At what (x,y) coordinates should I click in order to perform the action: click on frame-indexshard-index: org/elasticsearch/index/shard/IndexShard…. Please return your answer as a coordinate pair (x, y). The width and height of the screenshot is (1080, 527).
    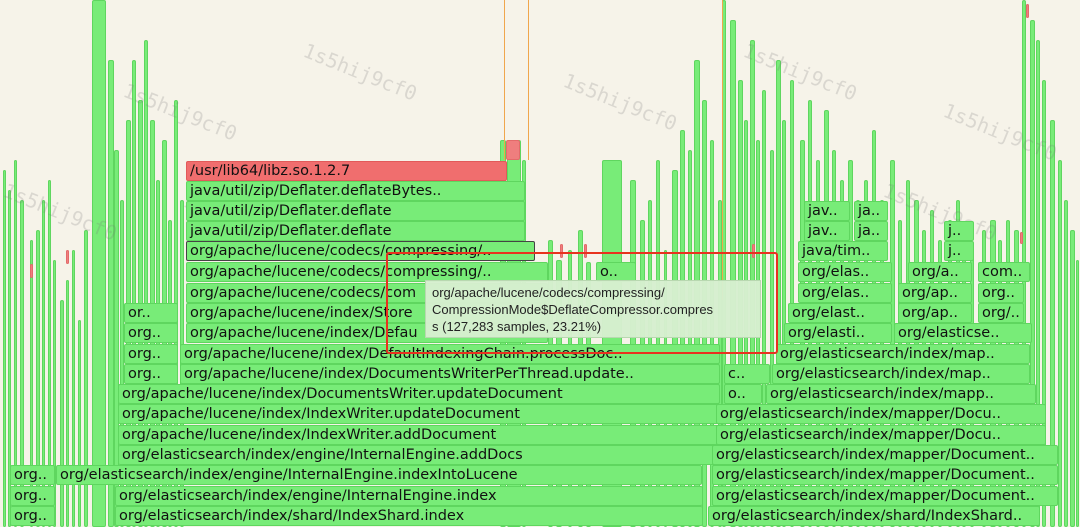
    Looking at the image, I should click on (409, 516).